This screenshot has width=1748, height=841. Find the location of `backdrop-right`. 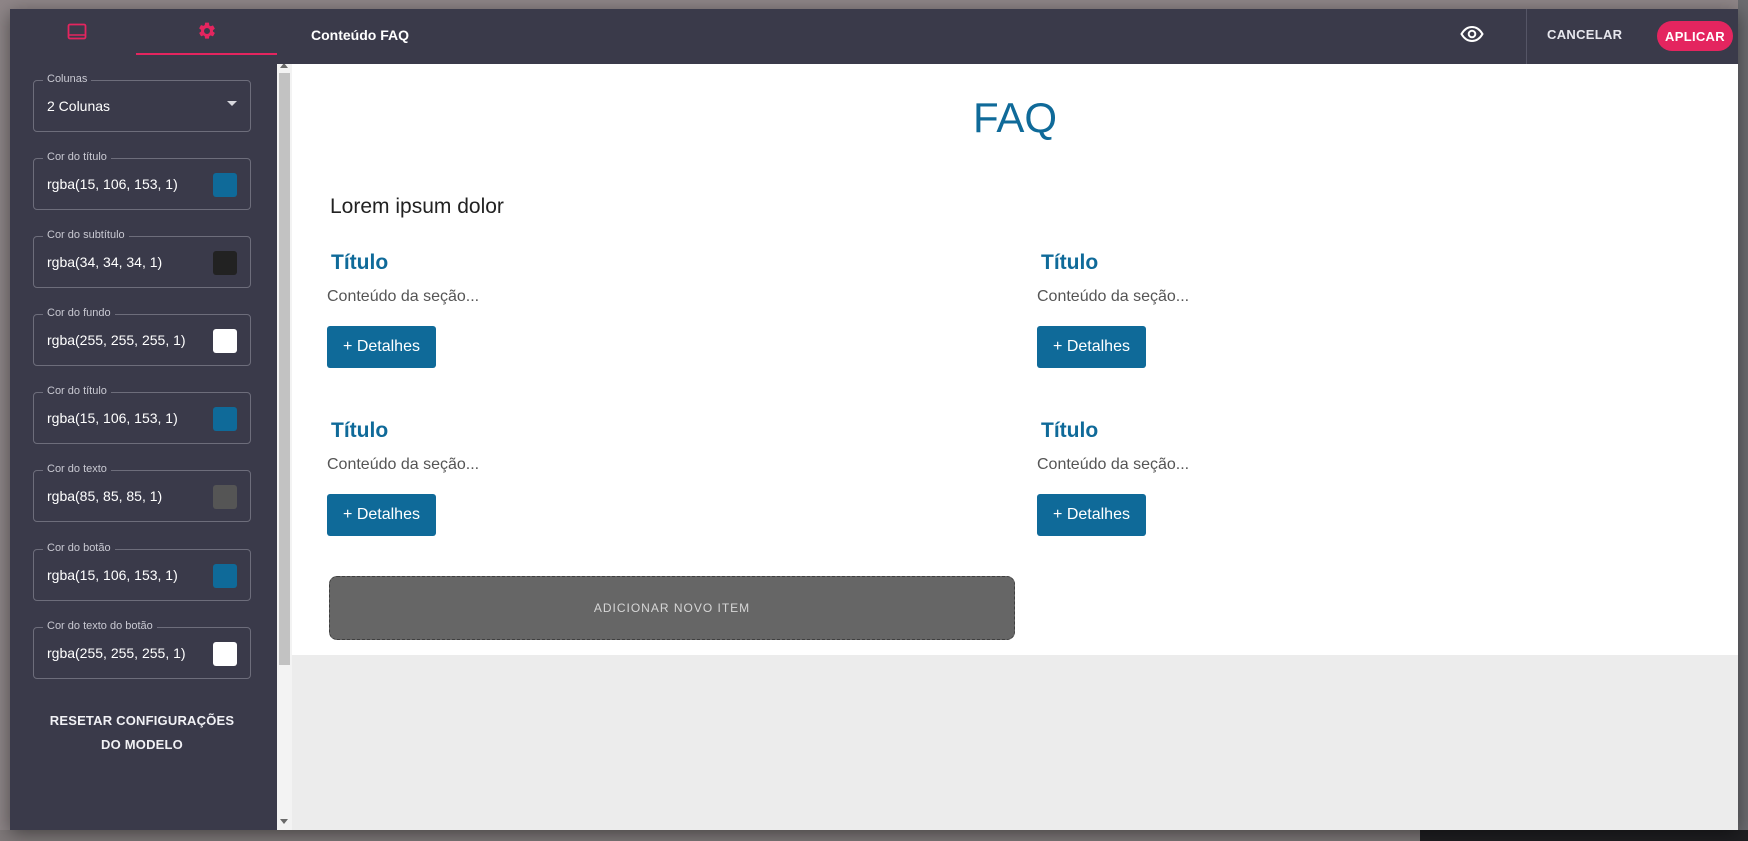

backdrop-right is located at coordinates (1743, 420).